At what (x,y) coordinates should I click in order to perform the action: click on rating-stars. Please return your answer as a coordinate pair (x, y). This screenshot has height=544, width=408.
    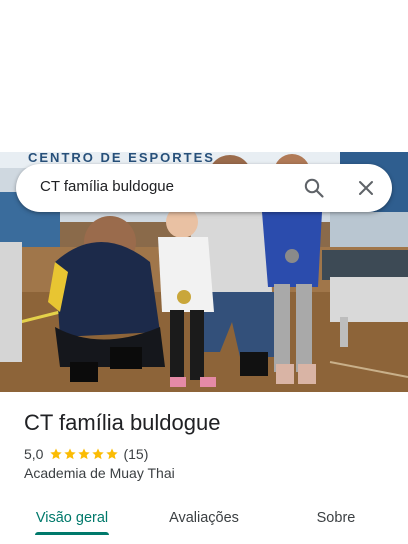
    Looking at the image, I should click on (84, 454).